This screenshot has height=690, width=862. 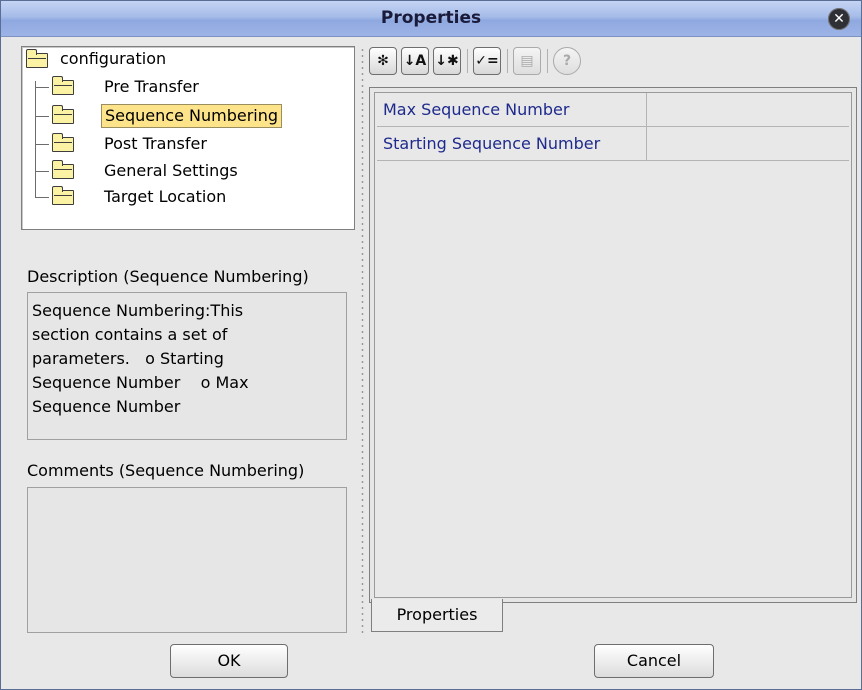 I want to click on cancel-button: Cancel, so click(x=654, y=661).